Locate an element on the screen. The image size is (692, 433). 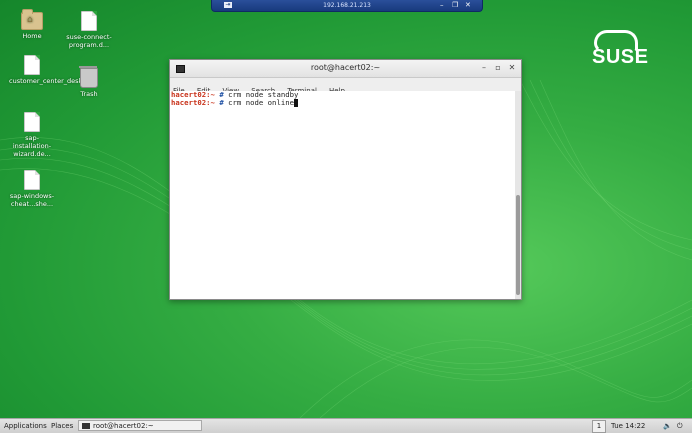
places-menu: Places is located at coordinates (62, 426).